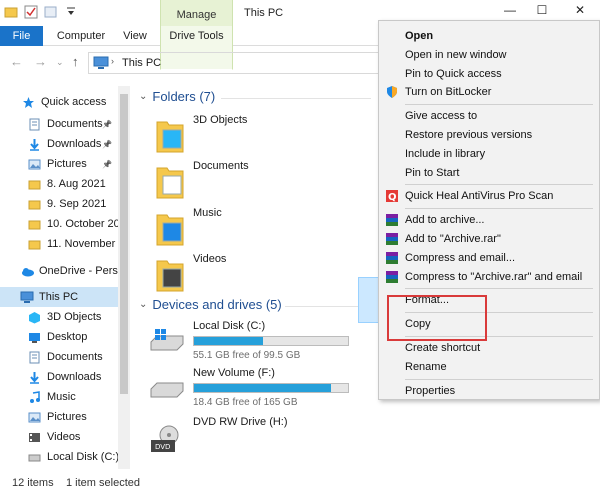 The height and width of the screenshot is (493, 600). I want to click on menu-item-label: Turn on BitLocker, so click(448, 92).